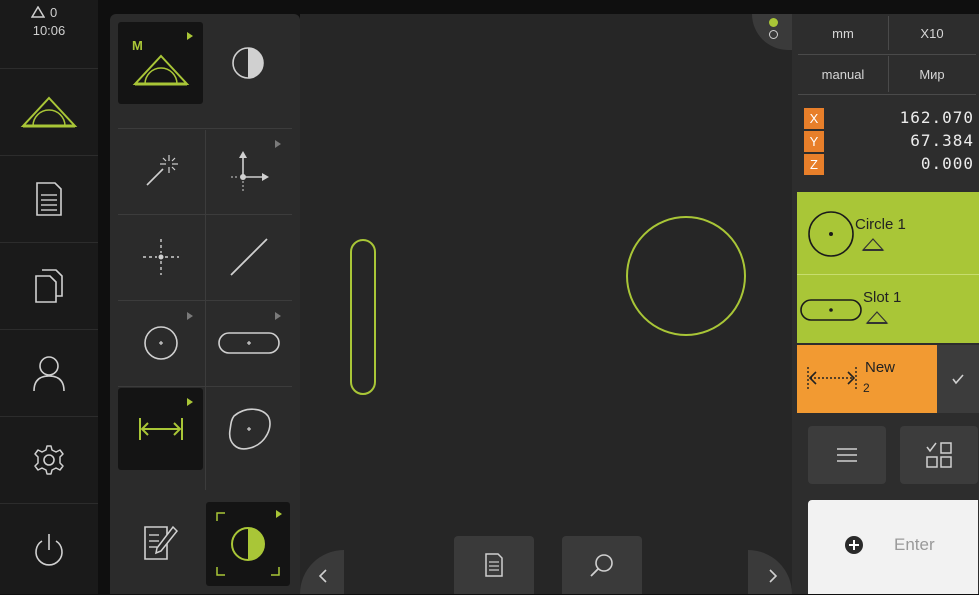  Describe the element at coordinates (322, 576) in the screenshot. I see `chevron-left-icon` at that location.